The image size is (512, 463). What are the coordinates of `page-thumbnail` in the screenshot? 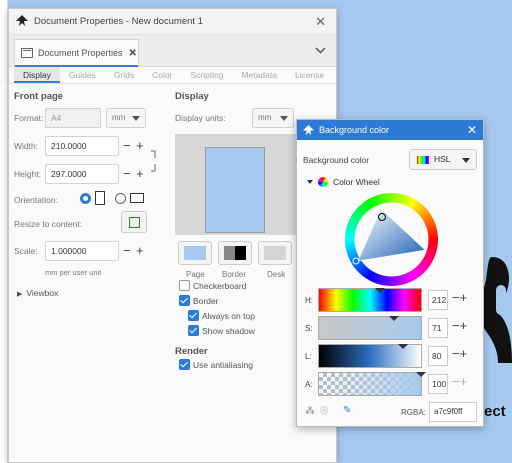 It's located at (235, 190).